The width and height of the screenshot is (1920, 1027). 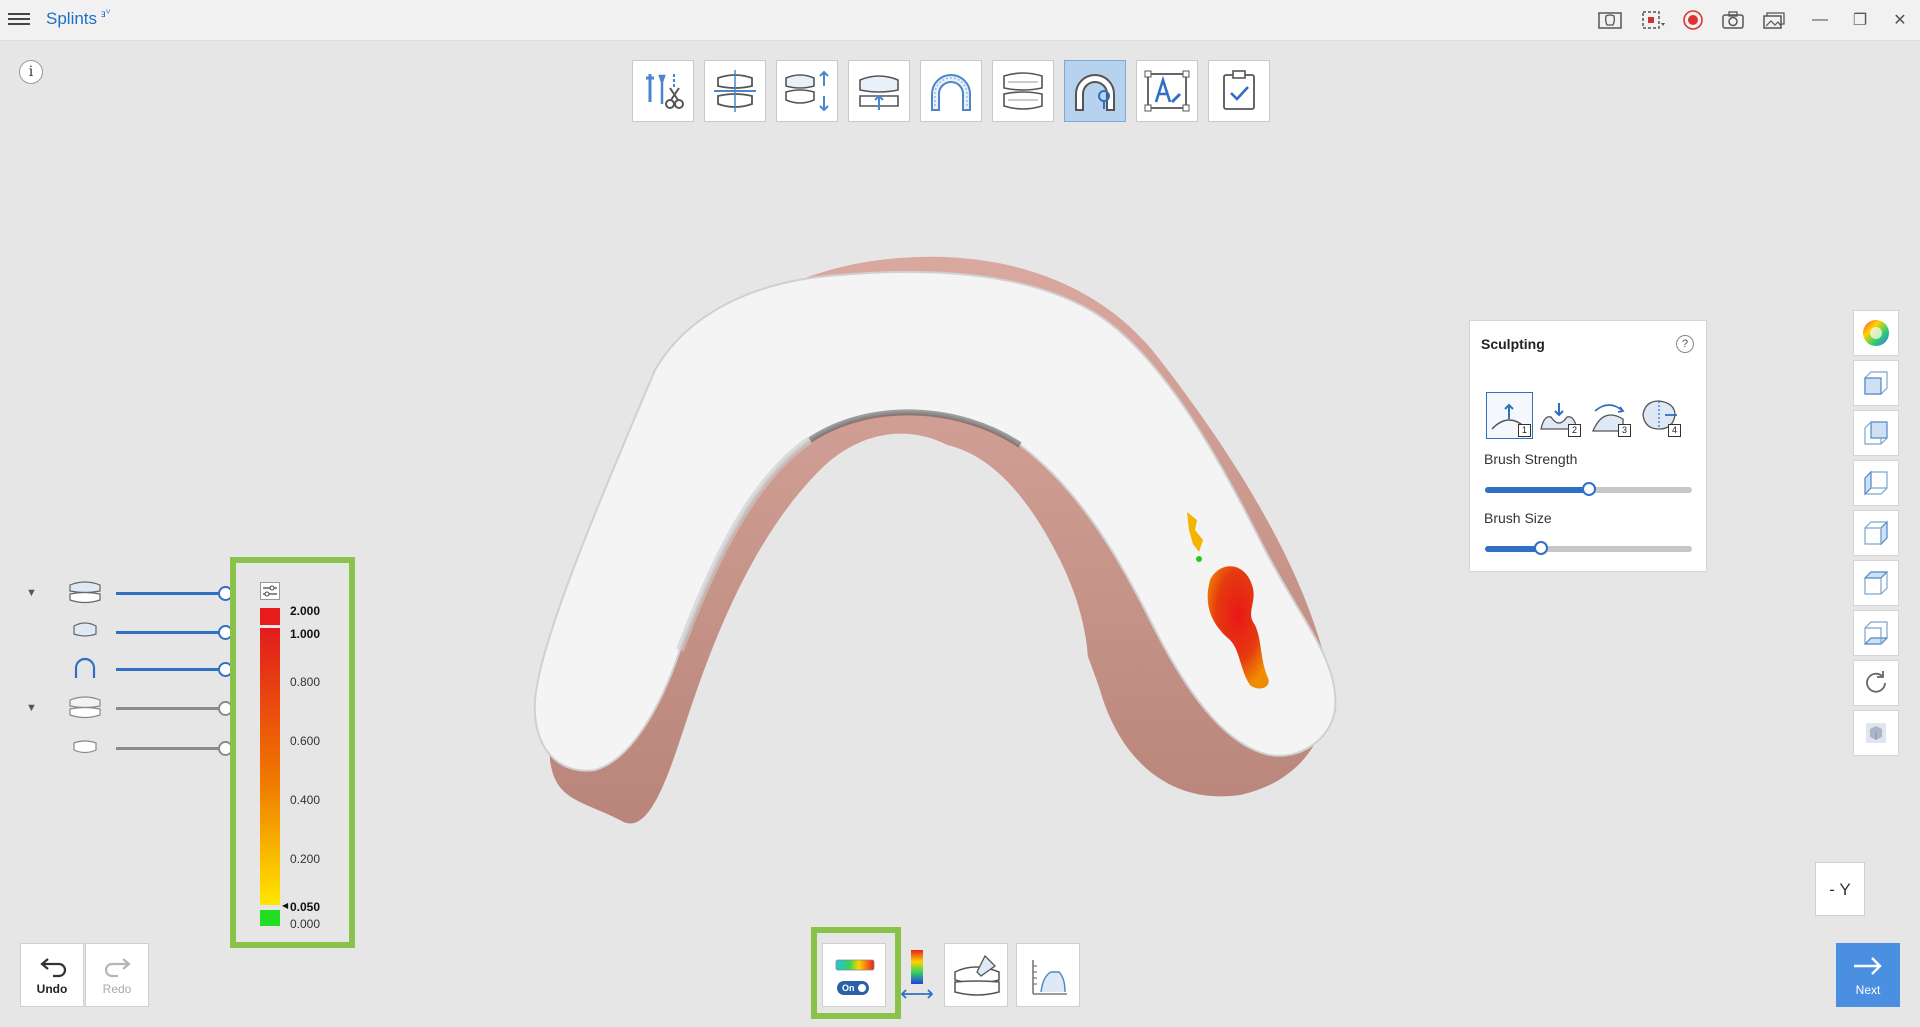 What do you see at coordinates (1774, 20) in the screenshot?
I see `gallery-icon` at bounding box center [1774, 20].